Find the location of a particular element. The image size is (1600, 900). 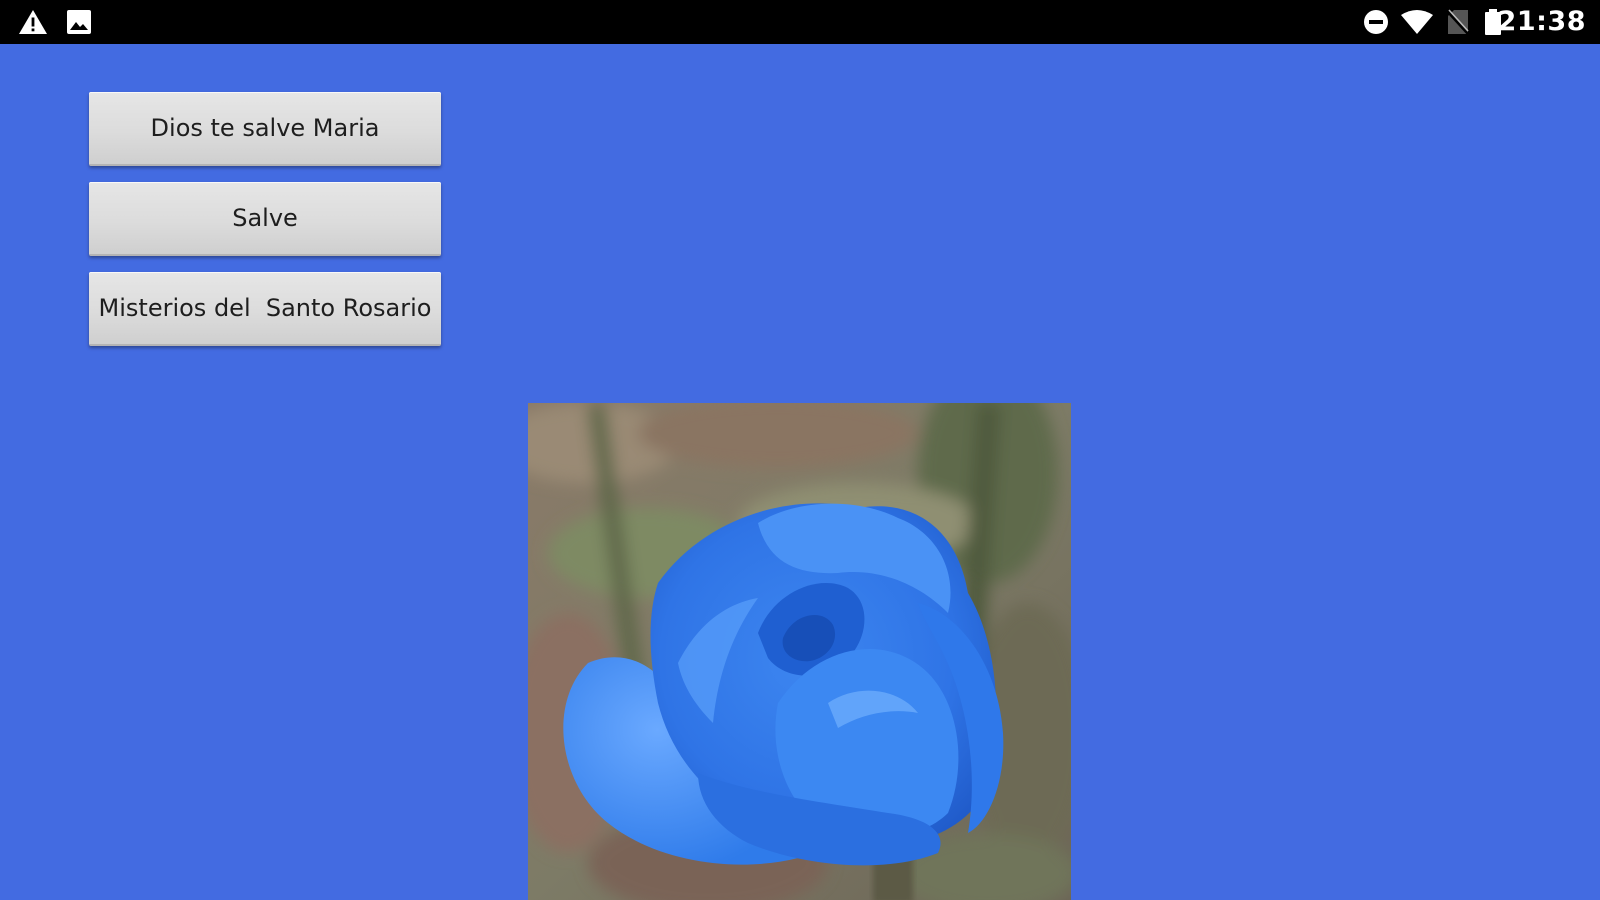

warning-icon is located at coordinates (33, 22).